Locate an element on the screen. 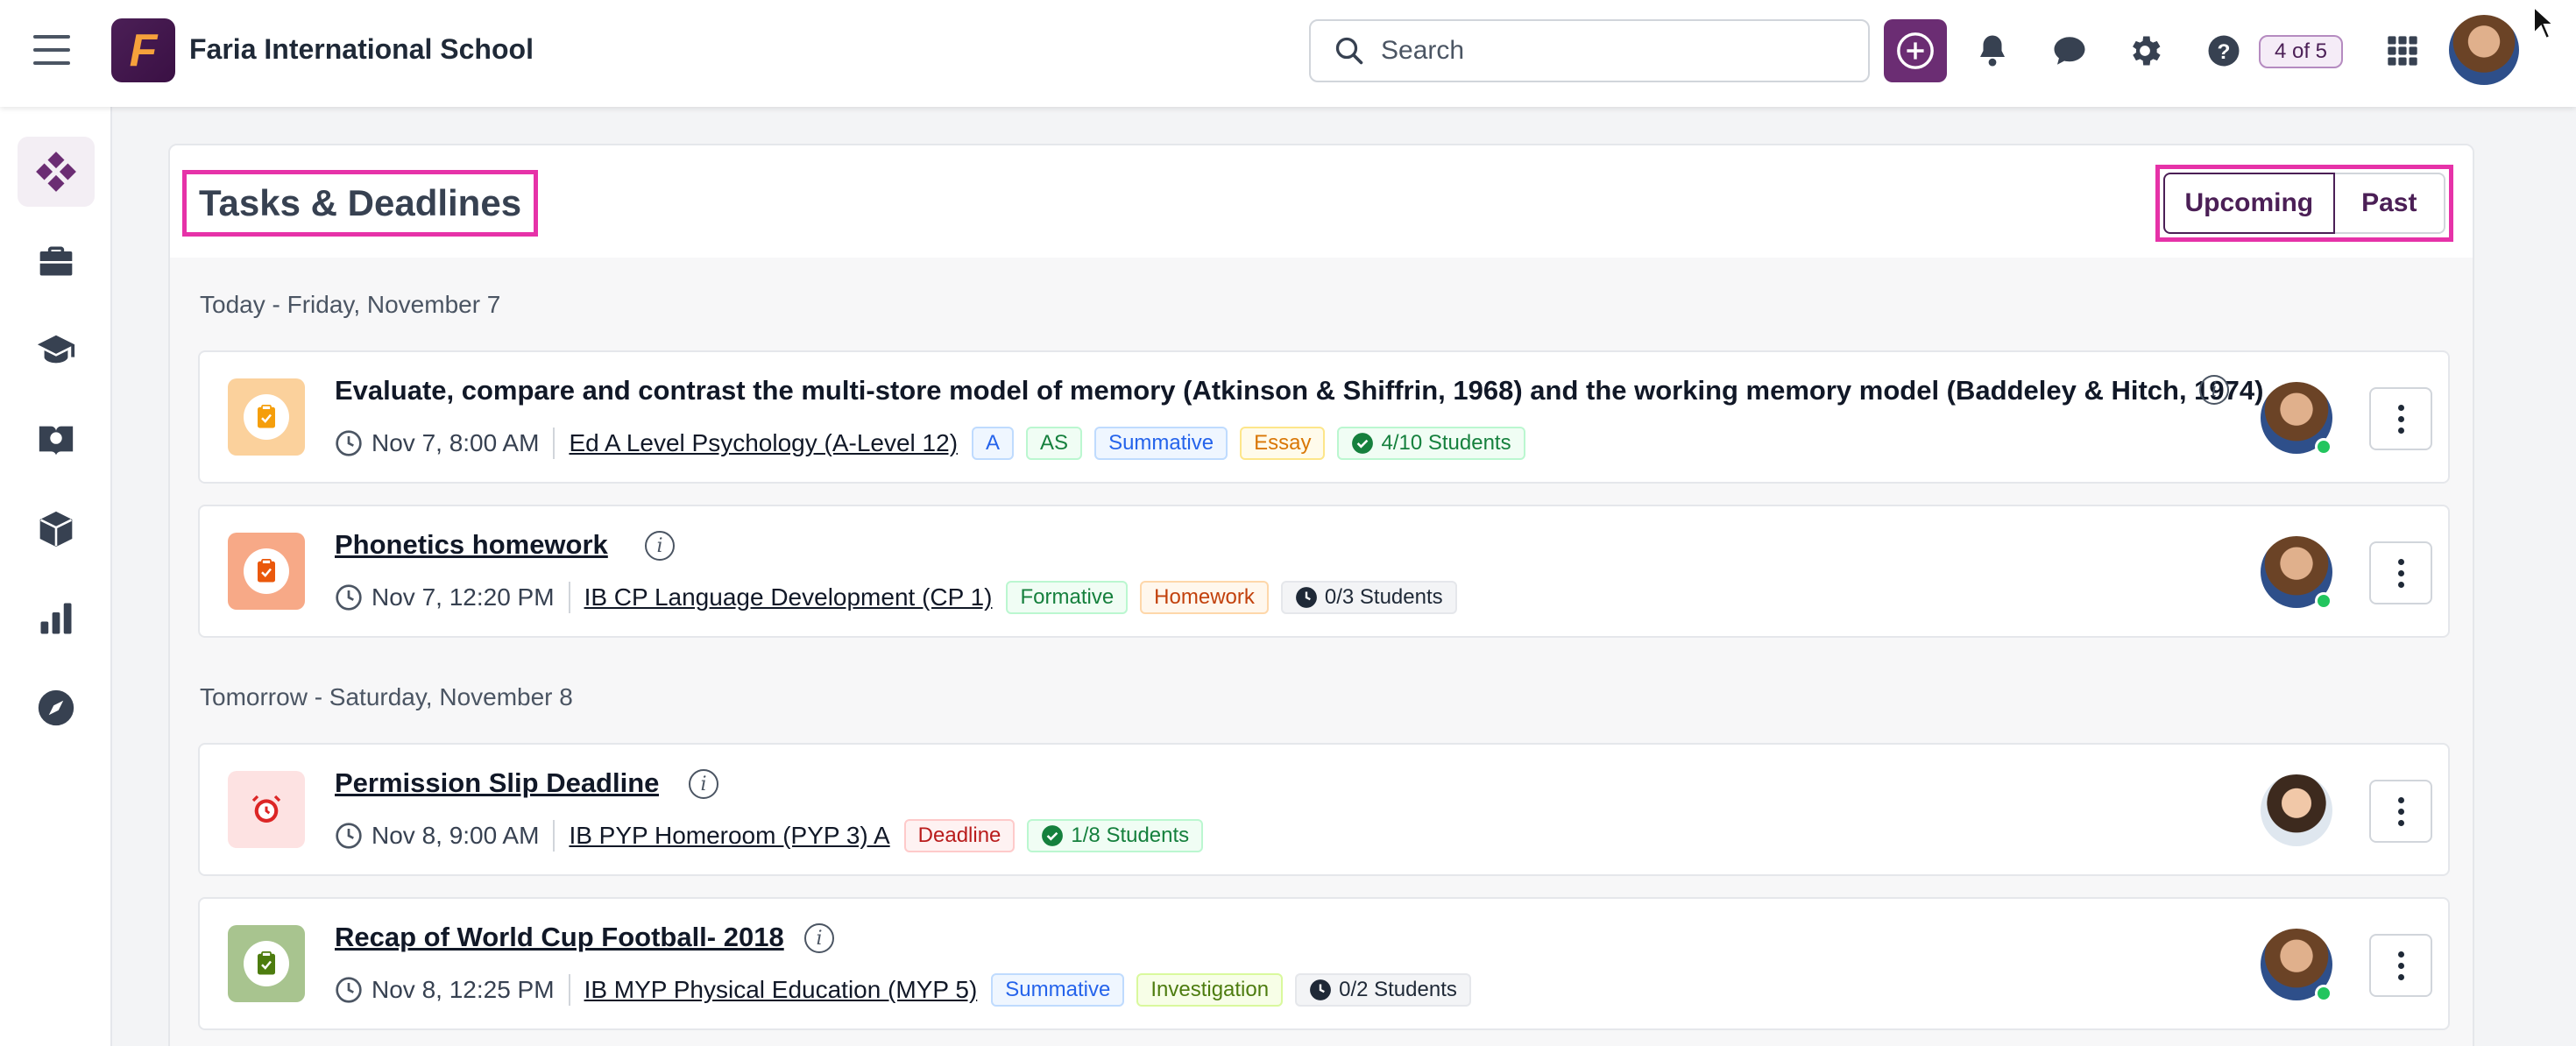 This screenshot has height=1046, width=2576. add-button is located at coordinates (1915, 51).